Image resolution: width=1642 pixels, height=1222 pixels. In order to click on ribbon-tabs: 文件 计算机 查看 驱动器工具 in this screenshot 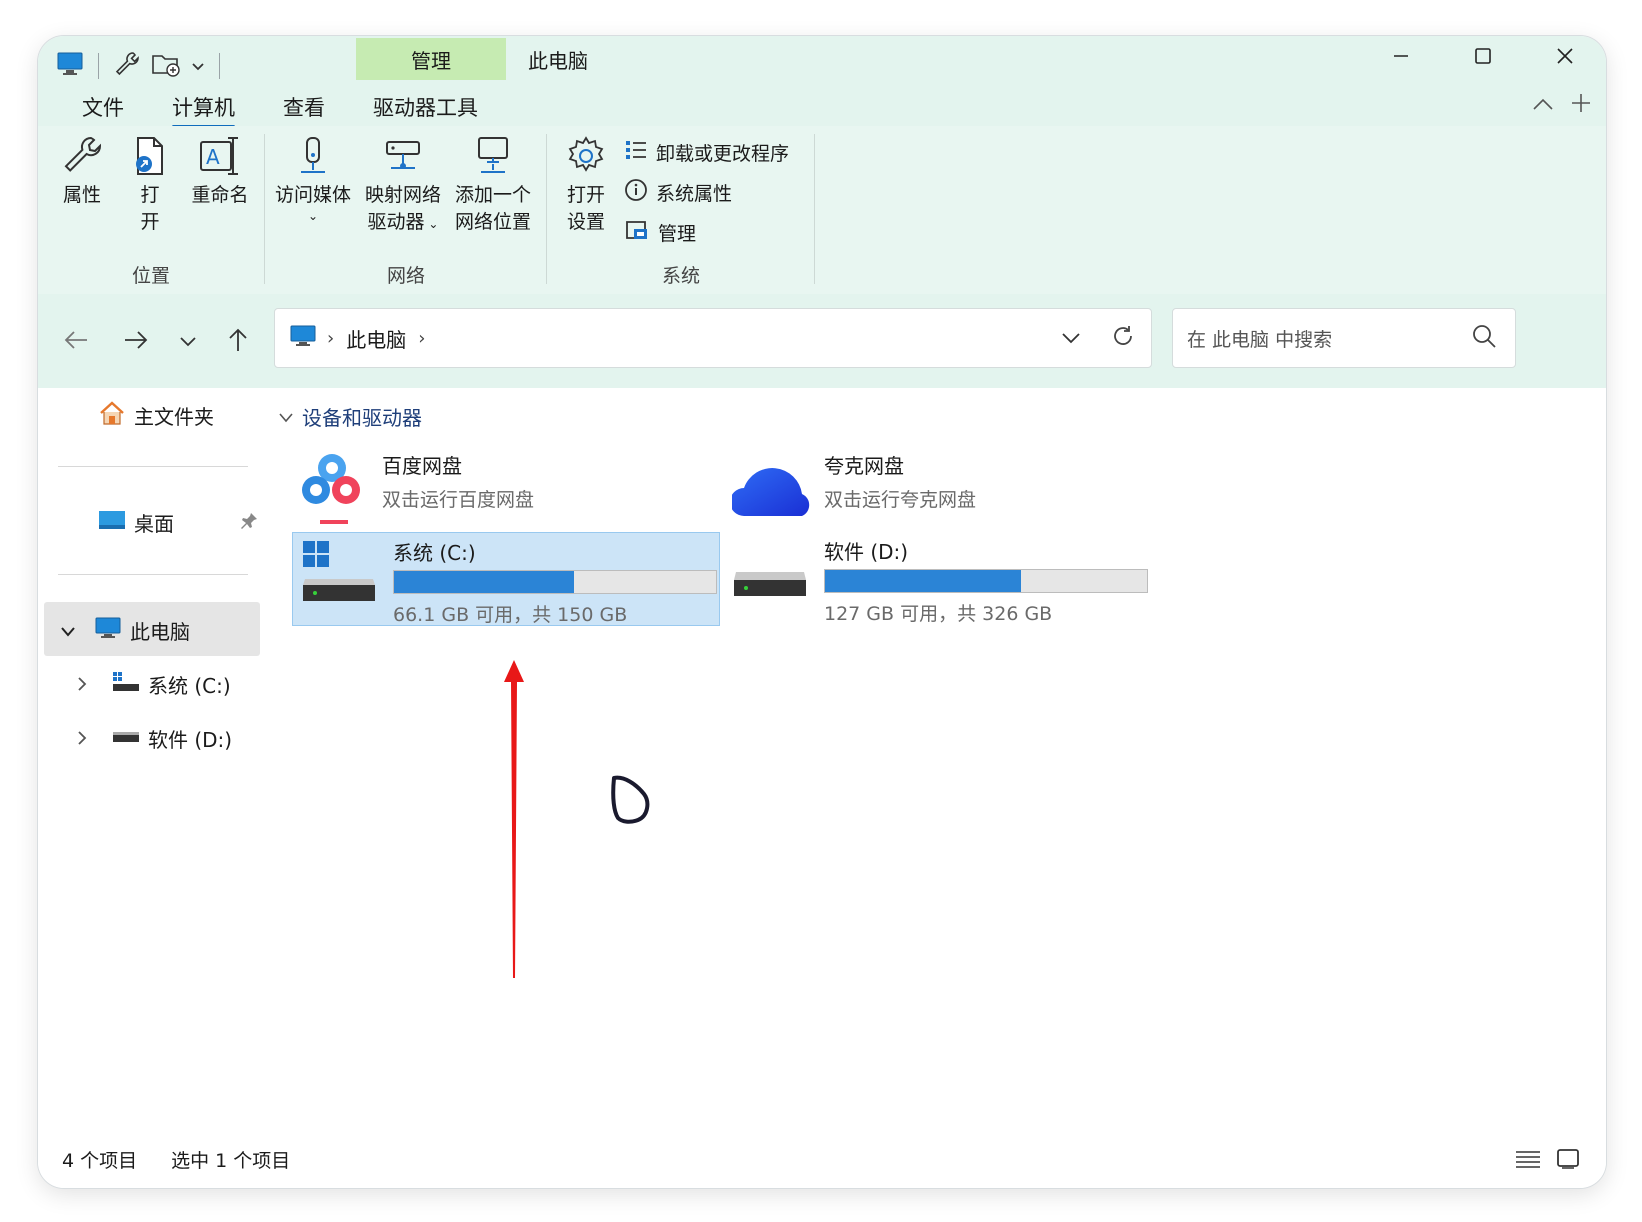, I will do `click(280, 108)`.